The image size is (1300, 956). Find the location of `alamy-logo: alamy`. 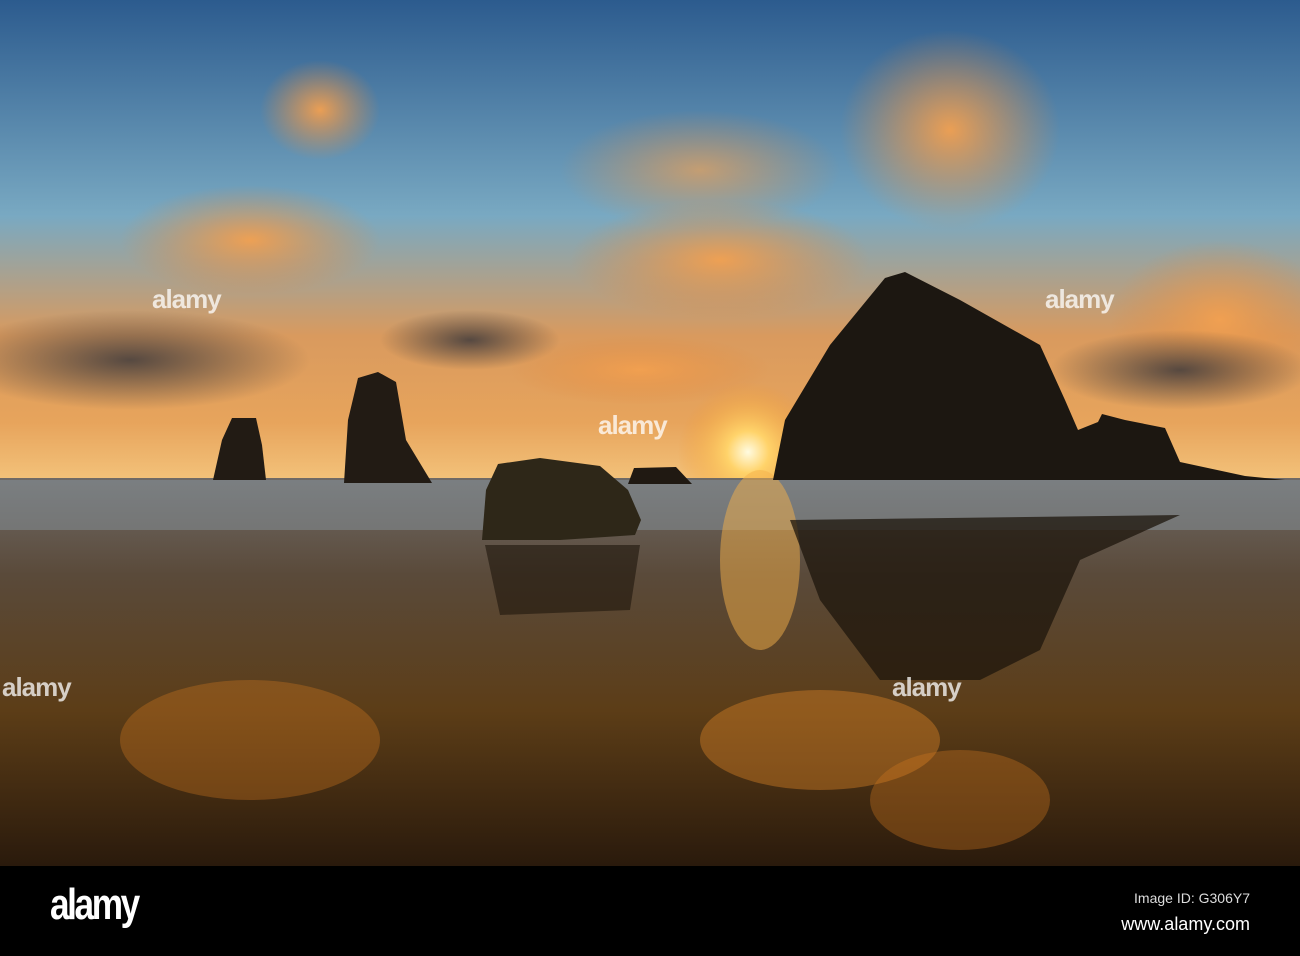

alamy-logo: alamy is located at coordinates (95, 904).